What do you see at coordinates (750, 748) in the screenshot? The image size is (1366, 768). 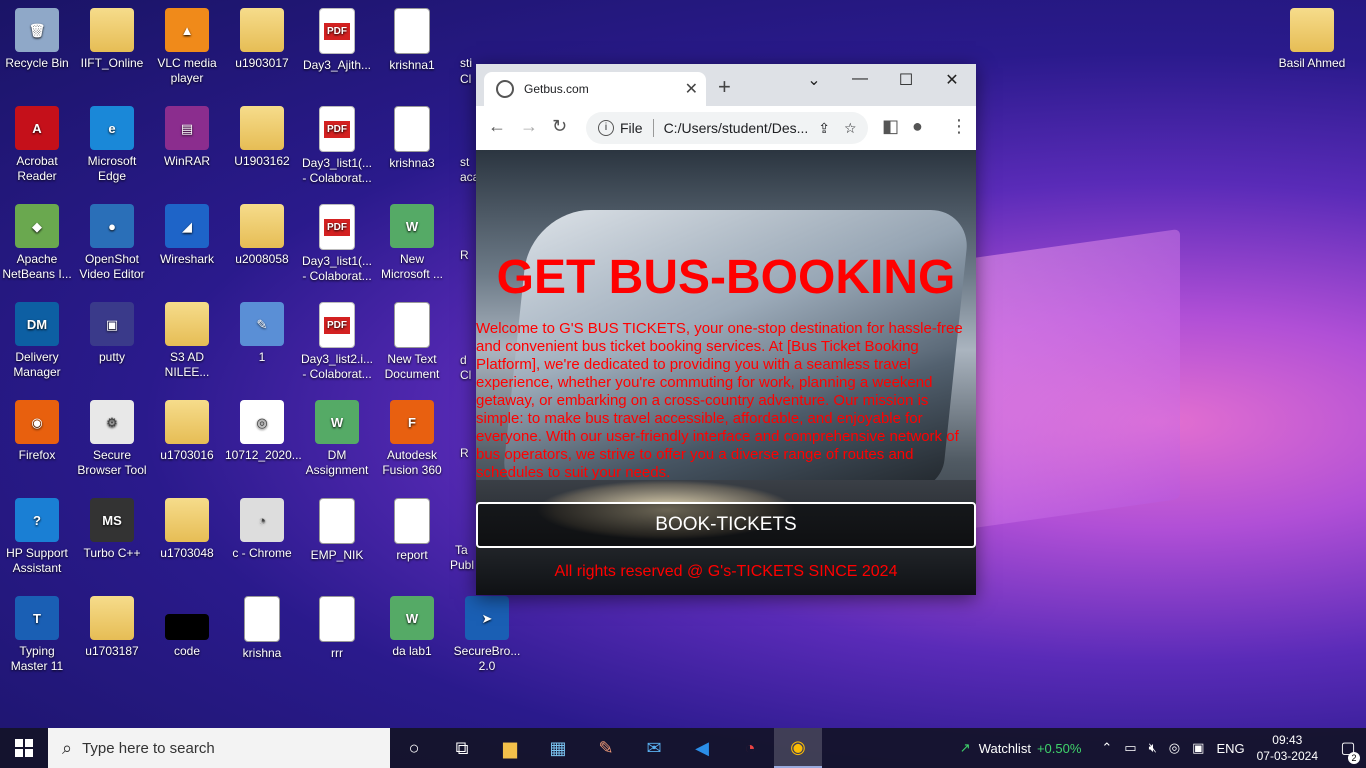 I see `chrome-profile-icon: ◔` at bounding box center [750, 748].